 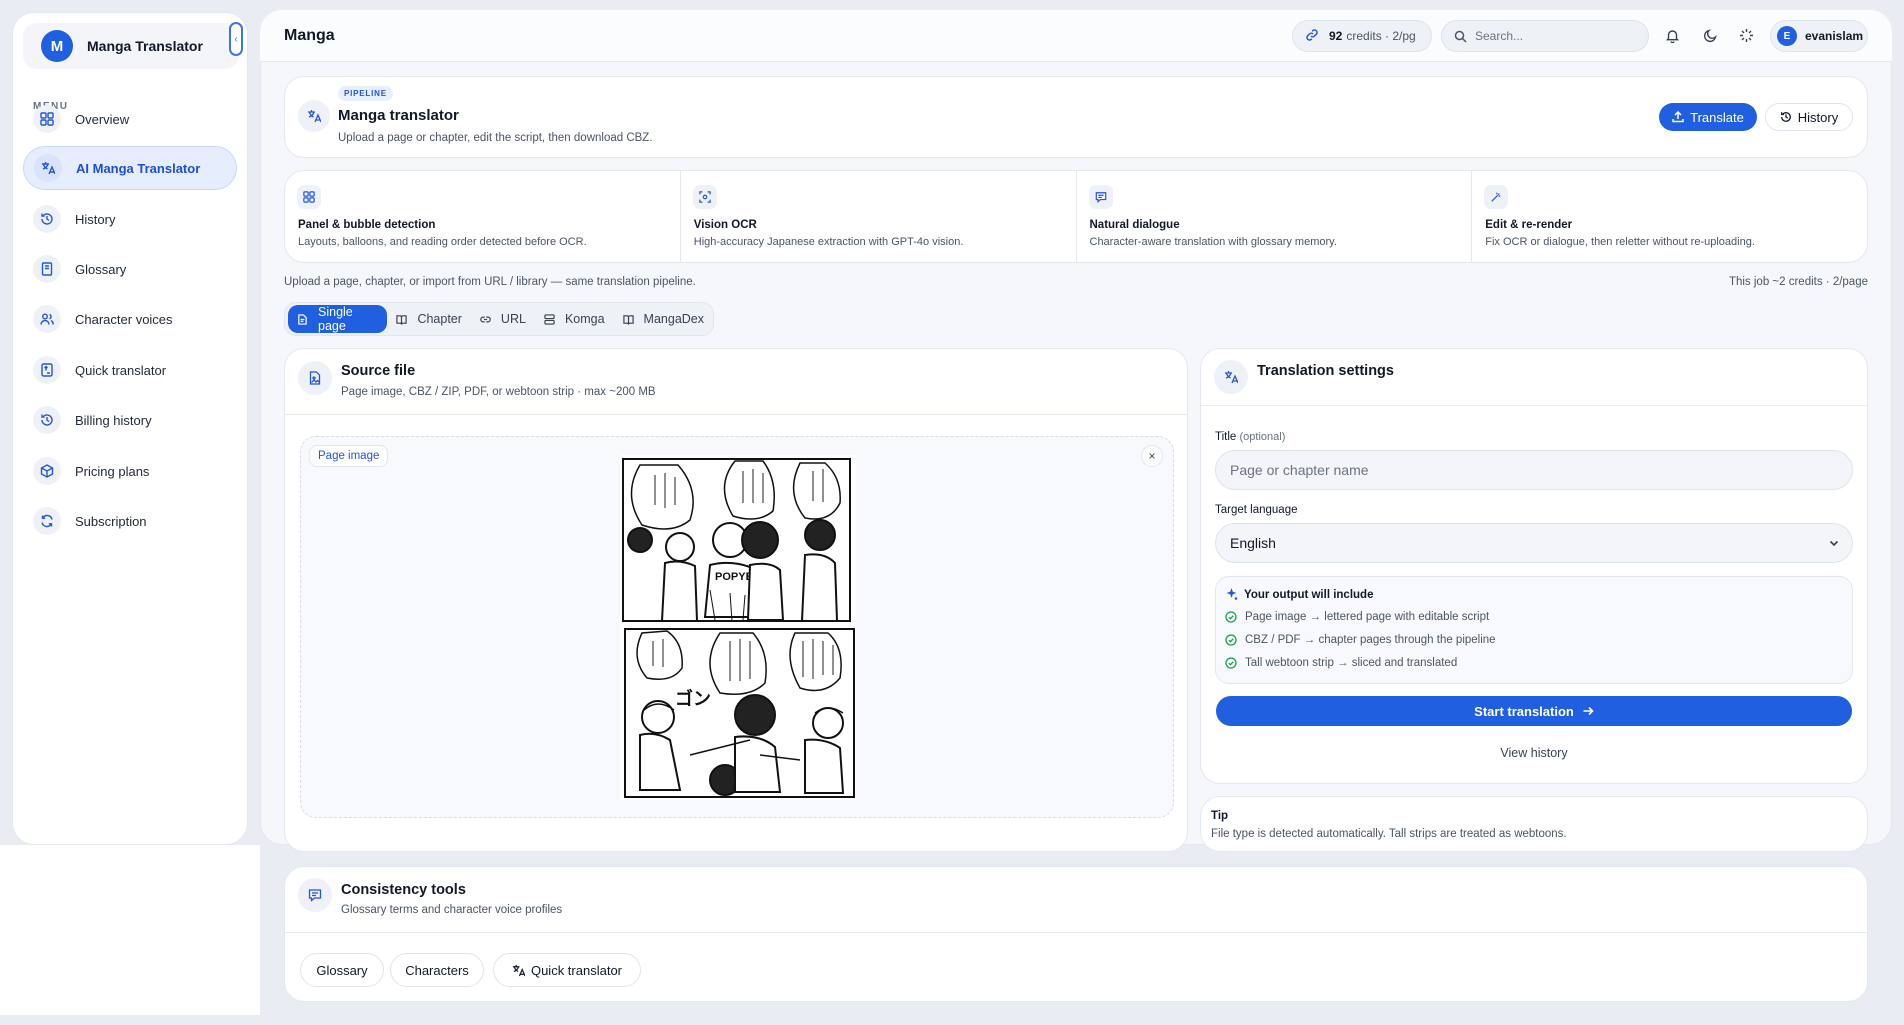 I want to click on tab-label: Single page, so click(x=335, y=319).